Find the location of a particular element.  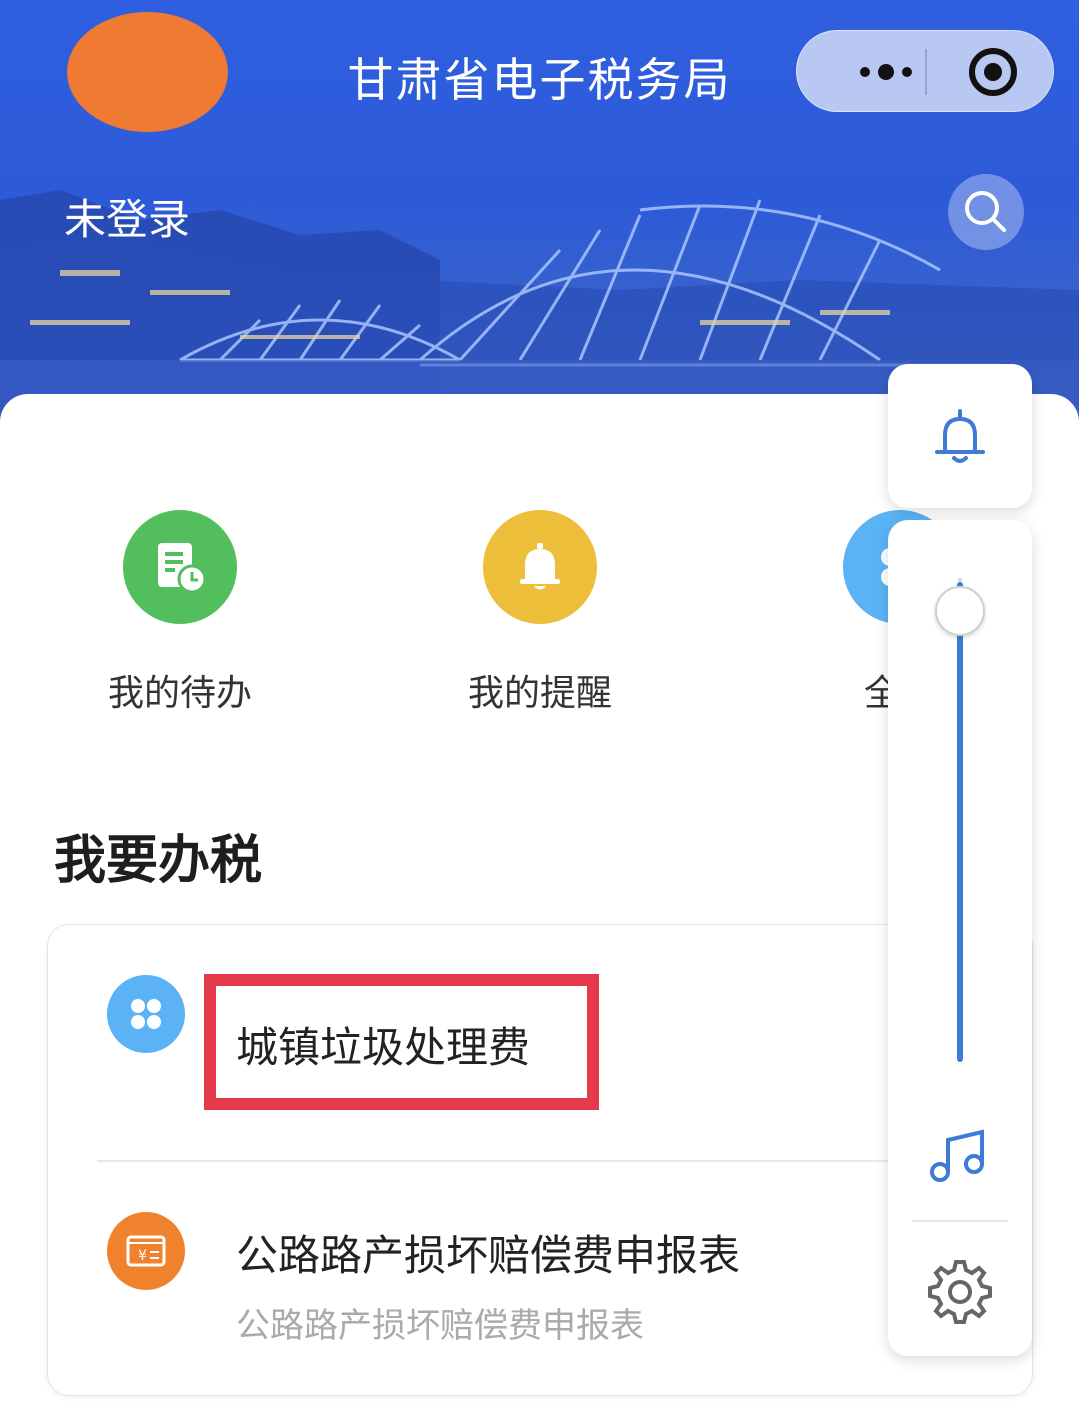

task-item-title: 公路路产损坏赔偿费申报表 is located at coordinates (488, 1252).